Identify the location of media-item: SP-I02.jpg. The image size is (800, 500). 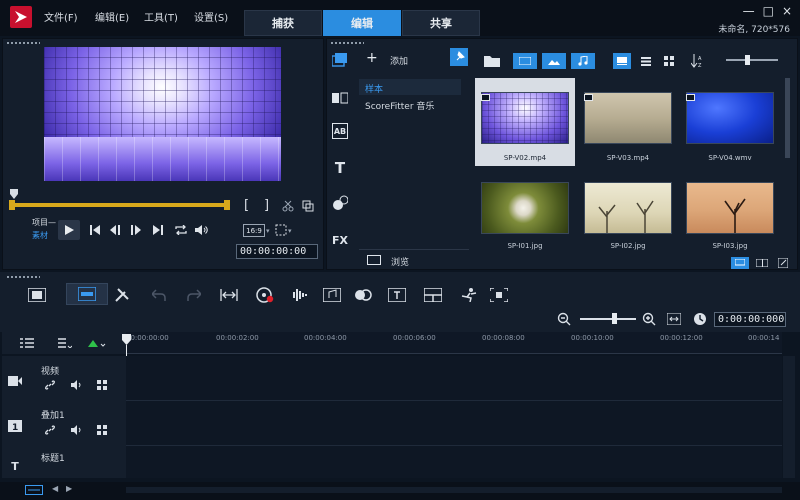
(628, 214).